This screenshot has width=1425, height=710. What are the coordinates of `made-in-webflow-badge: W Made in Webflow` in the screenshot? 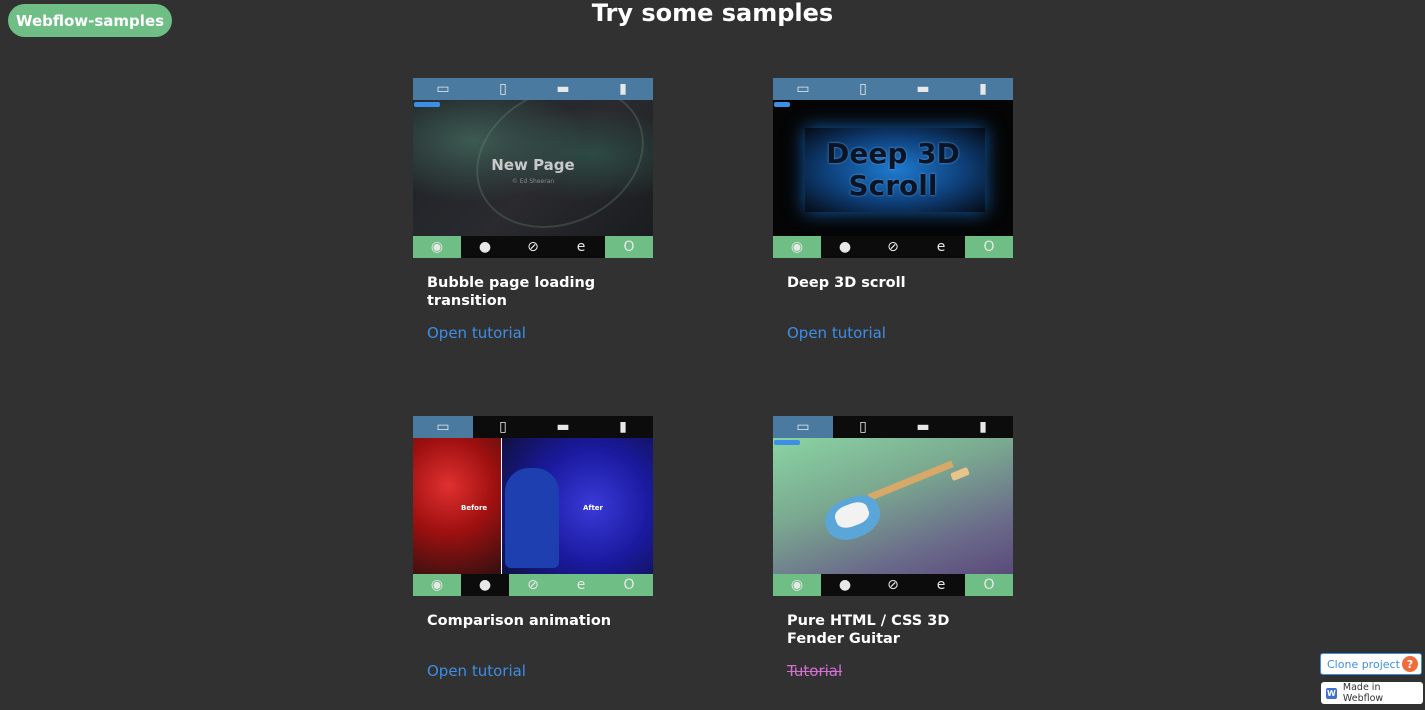 It's located at (1372, 693).